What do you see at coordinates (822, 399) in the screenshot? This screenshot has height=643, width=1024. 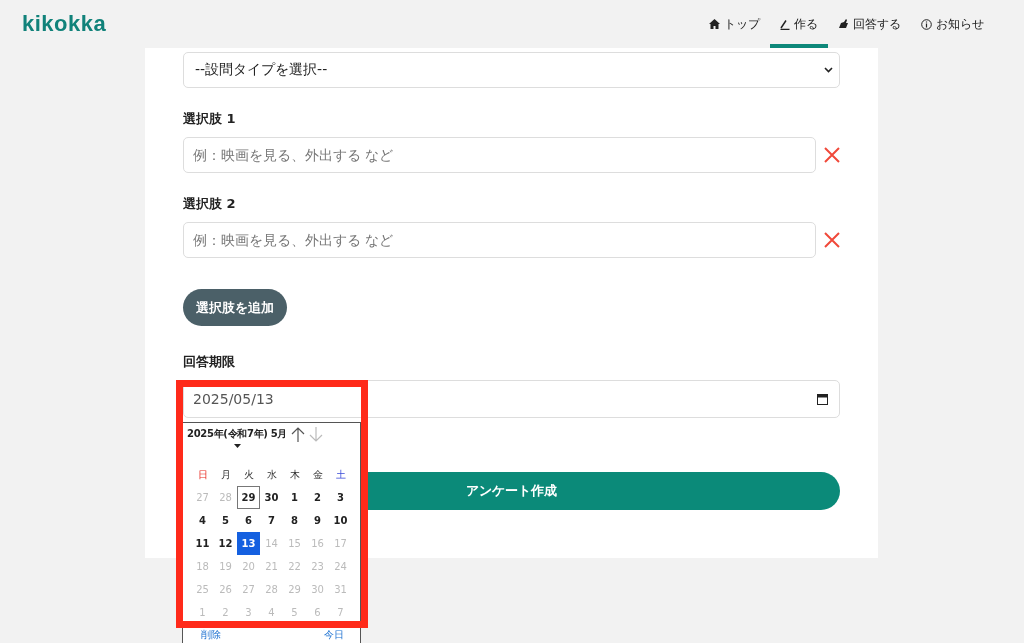 I see `calendar-icon` at bounding box center [822, 399].